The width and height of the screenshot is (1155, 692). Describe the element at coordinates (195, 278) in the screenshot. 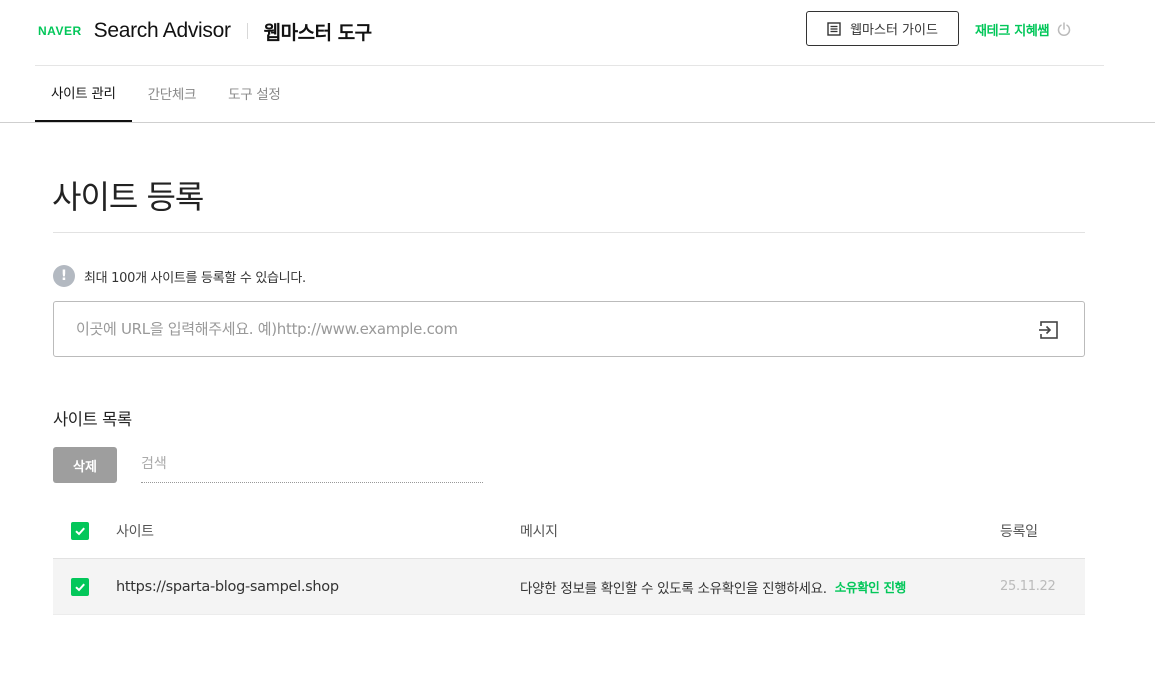

I see `notice-text: 최대 100개 사이트를 등록할 수 있습니다.` at that location.